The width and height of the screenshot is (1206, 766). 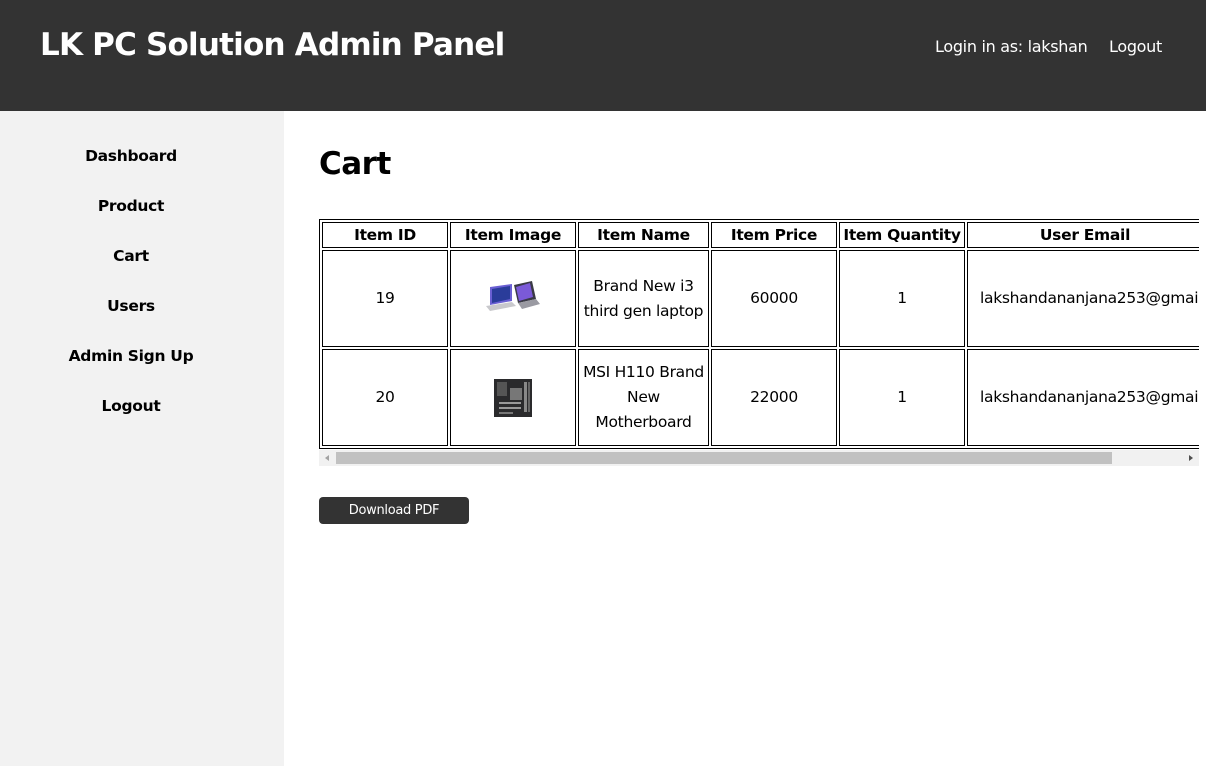 I want to click on download-pdf-button: Download PDF, so click(x=394, y=510).